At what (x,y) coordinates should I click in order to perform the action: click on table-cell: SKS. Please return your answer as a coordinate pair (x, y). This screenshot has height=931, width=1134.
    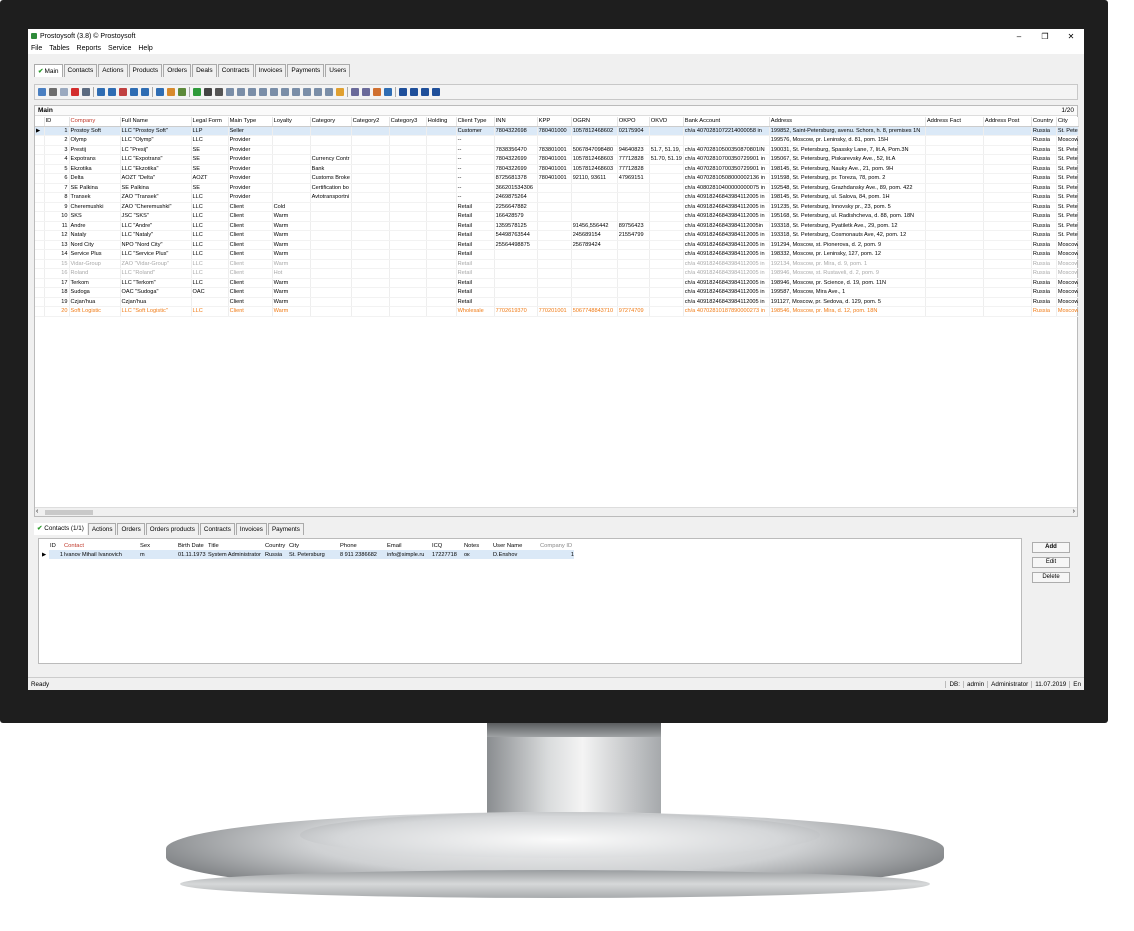
    Looking at the image, I should click on (95, 216).